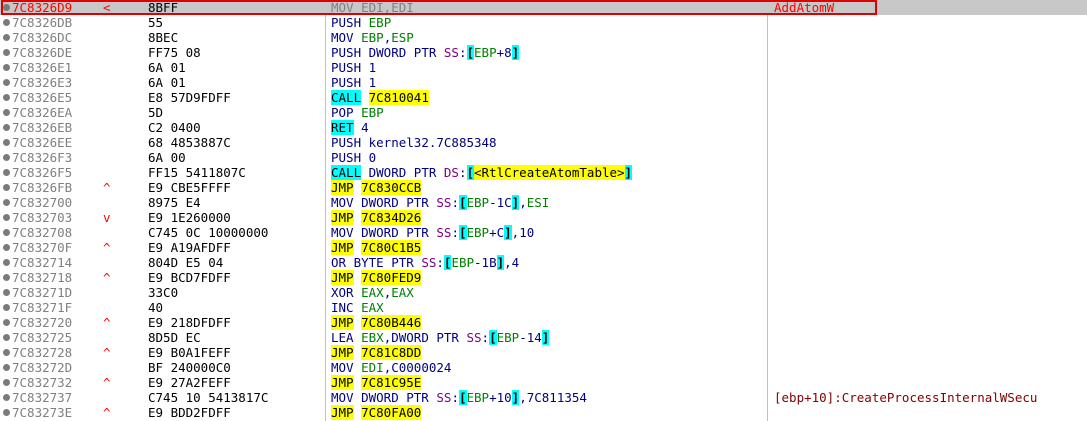 Image resolution: width=1087 pixels, height=421 pixels. What do you see at coordinates (543, 367) in the screenshot?
I see `disasm-row: 7C83272D BF 240000C0 MOV EDI,C0000024` at bounding box center [543, 367].